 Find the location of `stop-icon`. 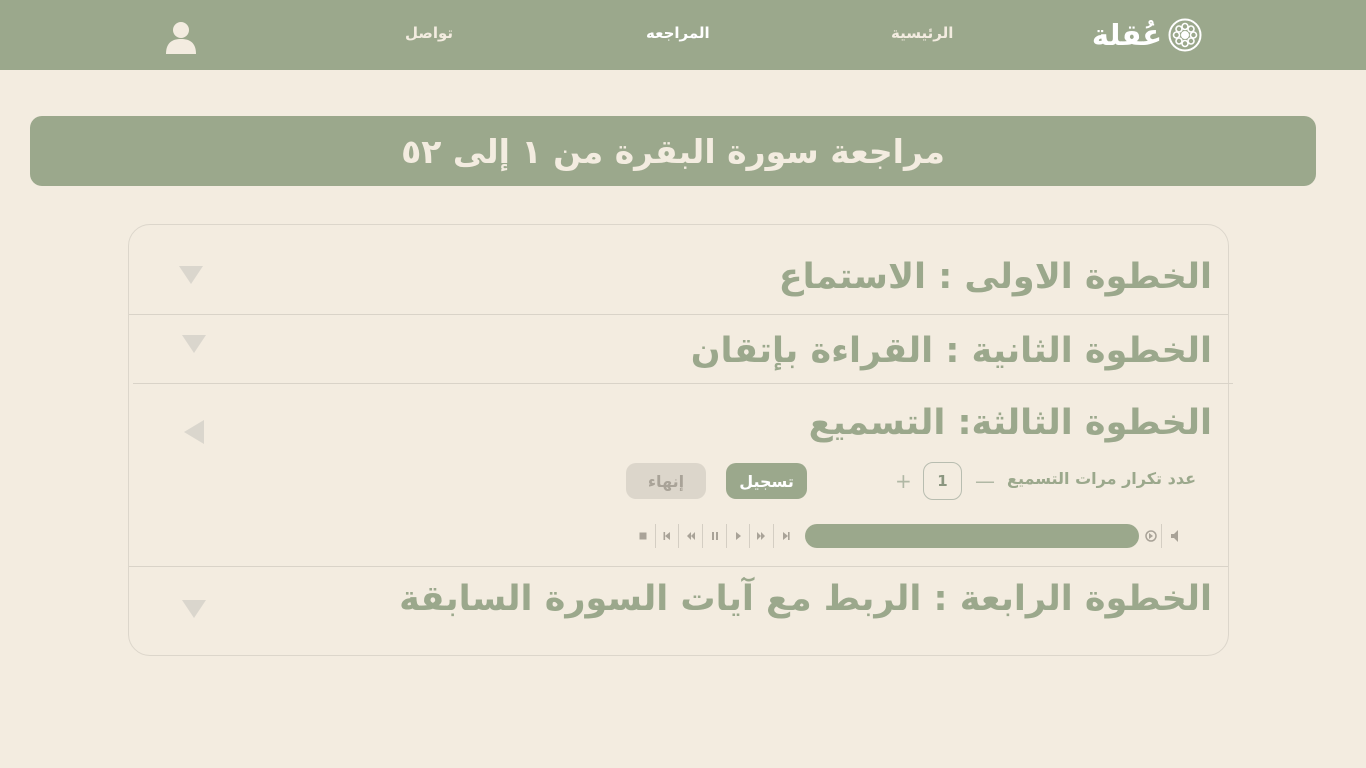

stop-icon is located at coordinates (643, 536).